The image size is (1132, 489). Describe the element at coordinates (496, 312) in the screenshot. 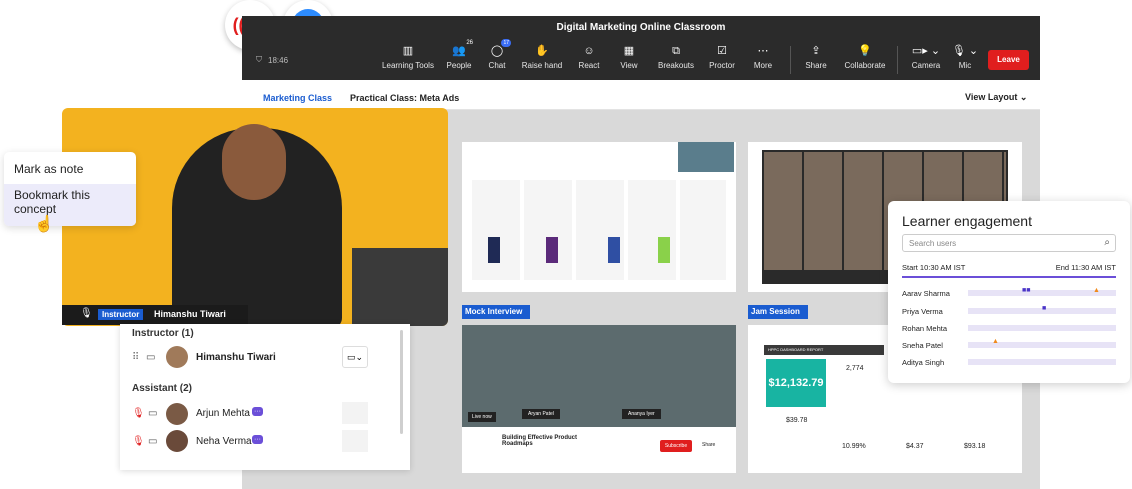

I see `mock-interview-label: Mock Interview` at that location.